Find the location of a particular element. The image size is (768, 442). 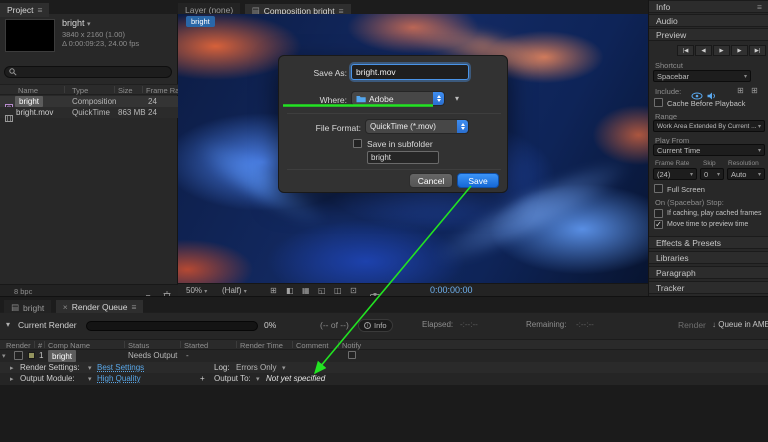

save-button: Save is located at coordinates (478, 180).